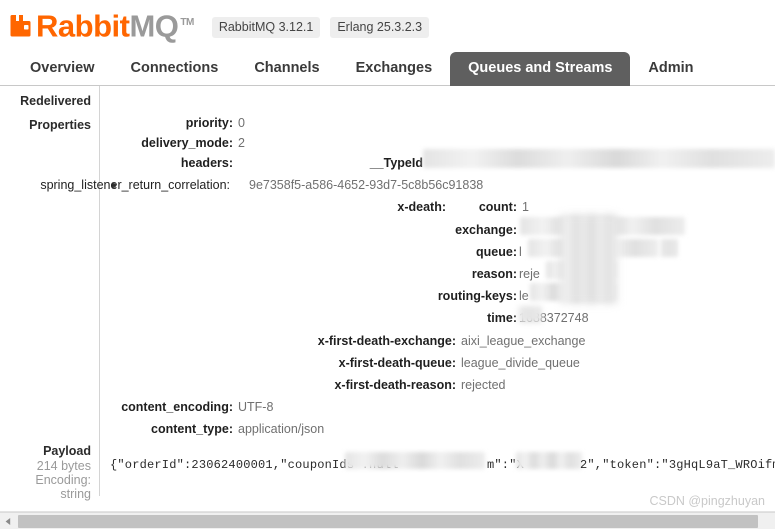 The width and height of the screenshot is (775, 529). I want to click on tab-connections: Connections, so click(175, 69).